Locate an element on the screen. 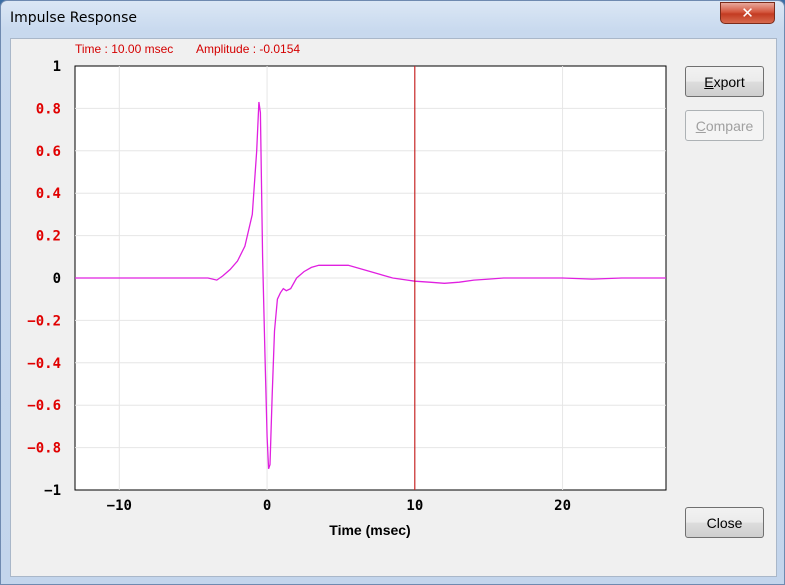 The width and height of the screenshot is (785, 585). y-tick-label: −0.2 is located at coordinates (44, 321).